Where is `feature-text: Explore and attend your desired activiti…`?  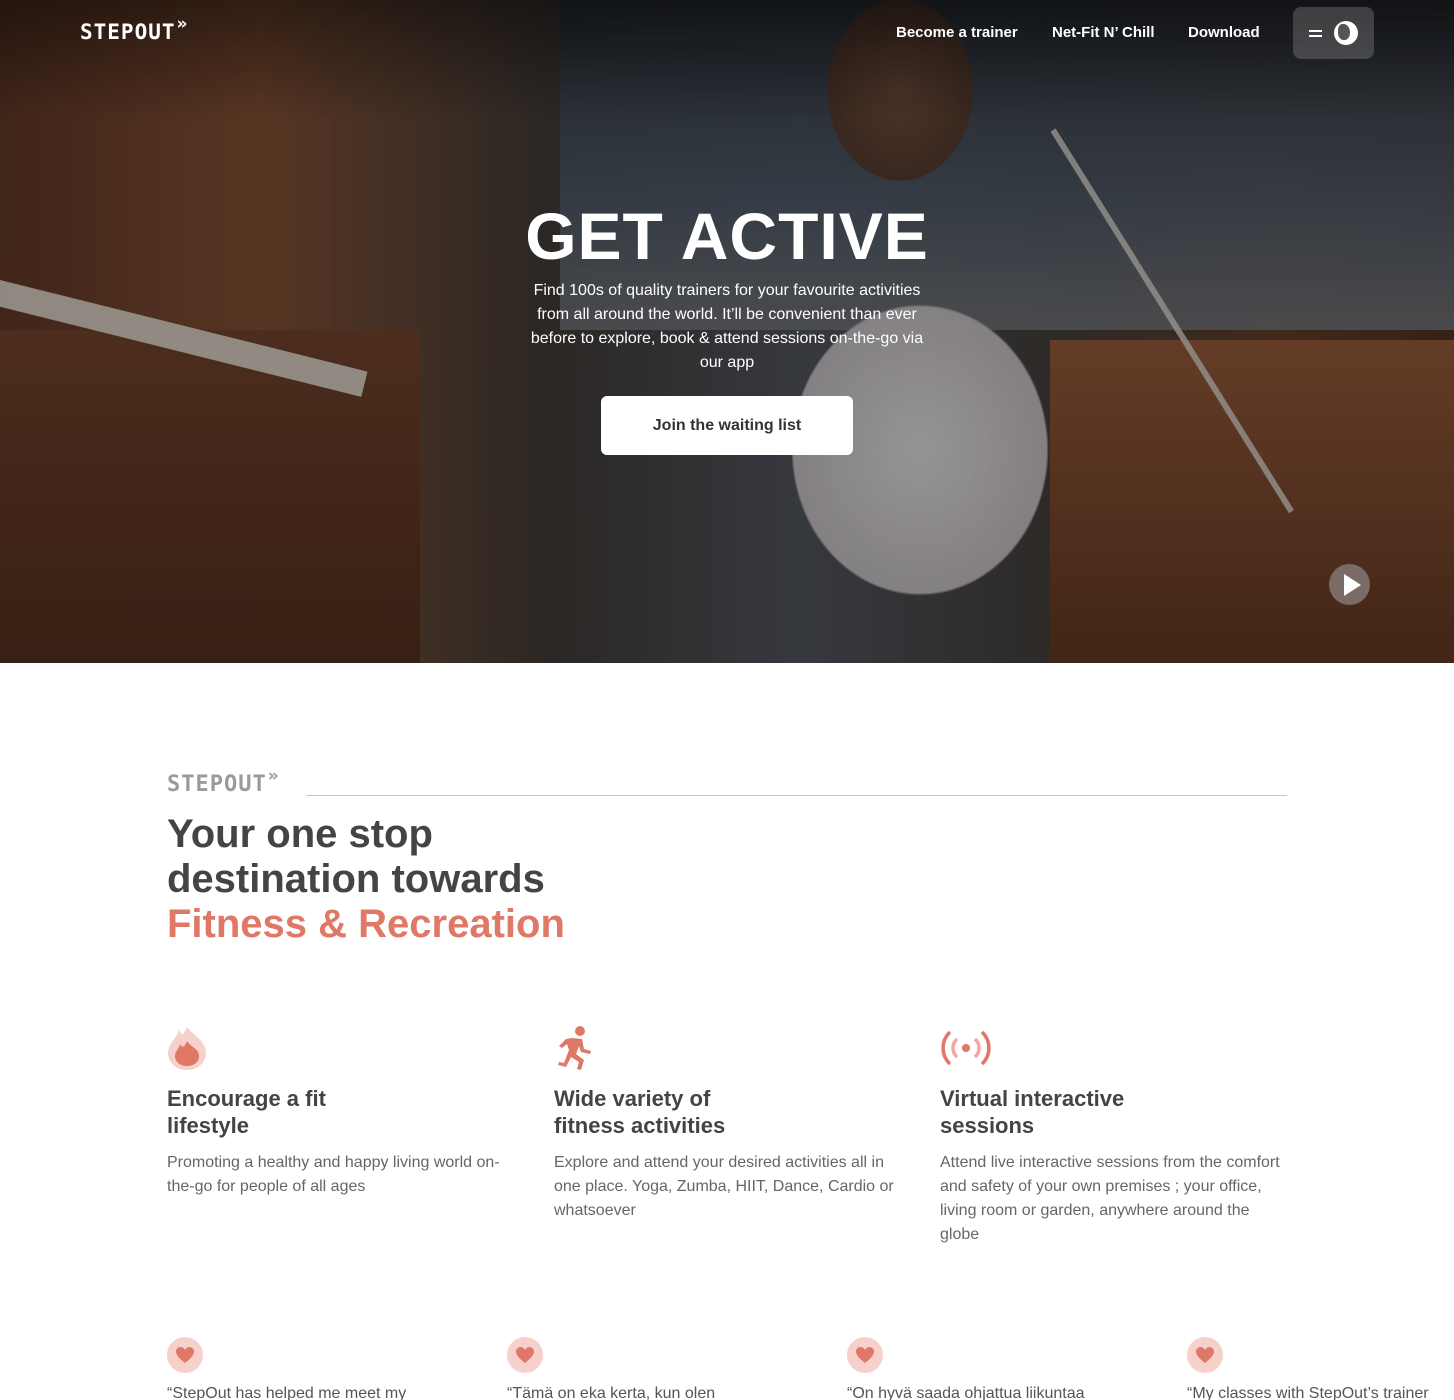
feature-text: Explore and attend your desired activiti… is located at coordinates (724, 1186).